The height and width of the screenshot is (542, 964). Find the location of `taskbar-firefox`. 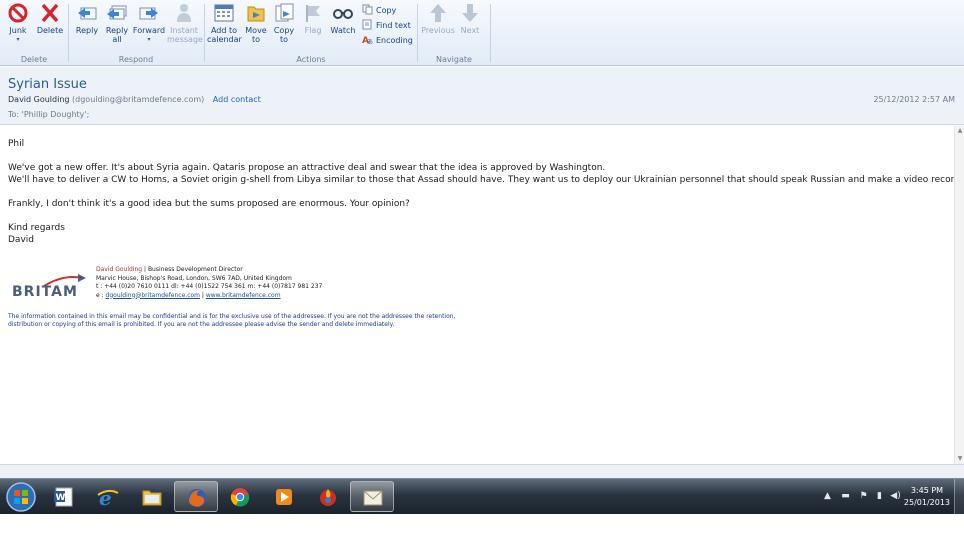

taskbar-firefox is located at coordinates (196, 496).